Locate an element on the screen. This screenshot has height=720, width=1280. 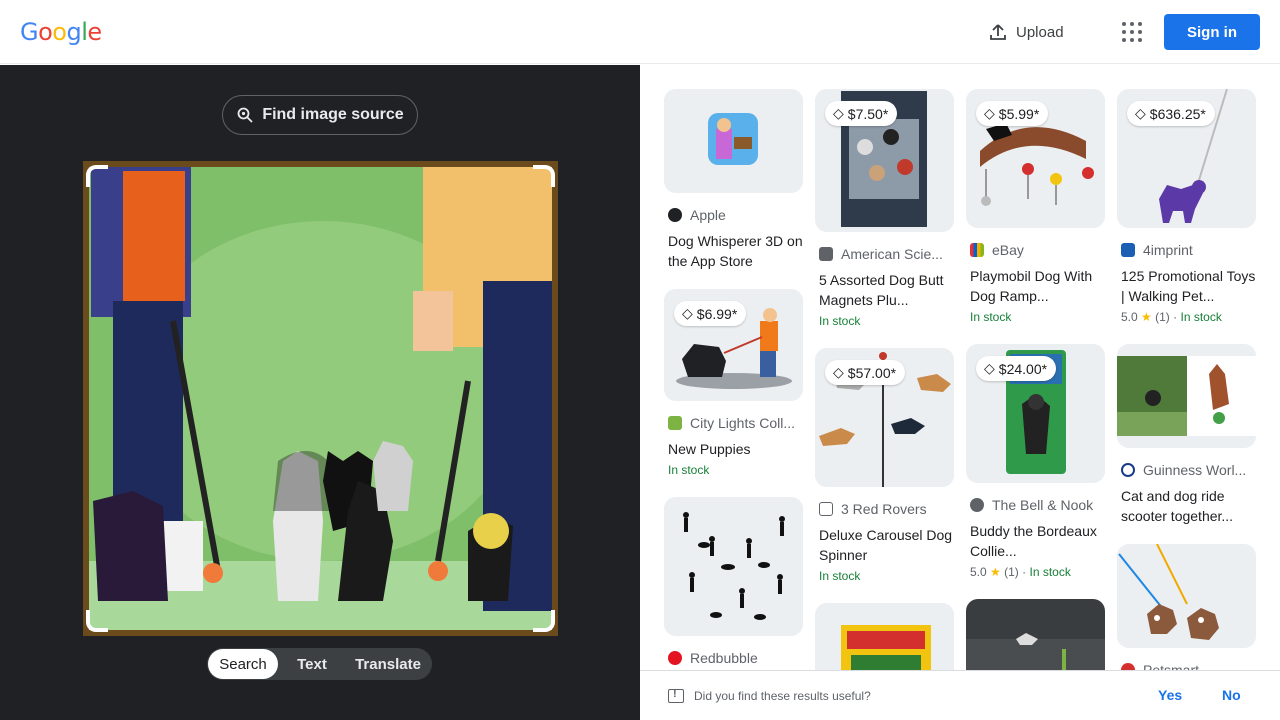
result-thumbnail: ◇ $5.99* is located at coordinates (1035, 158).